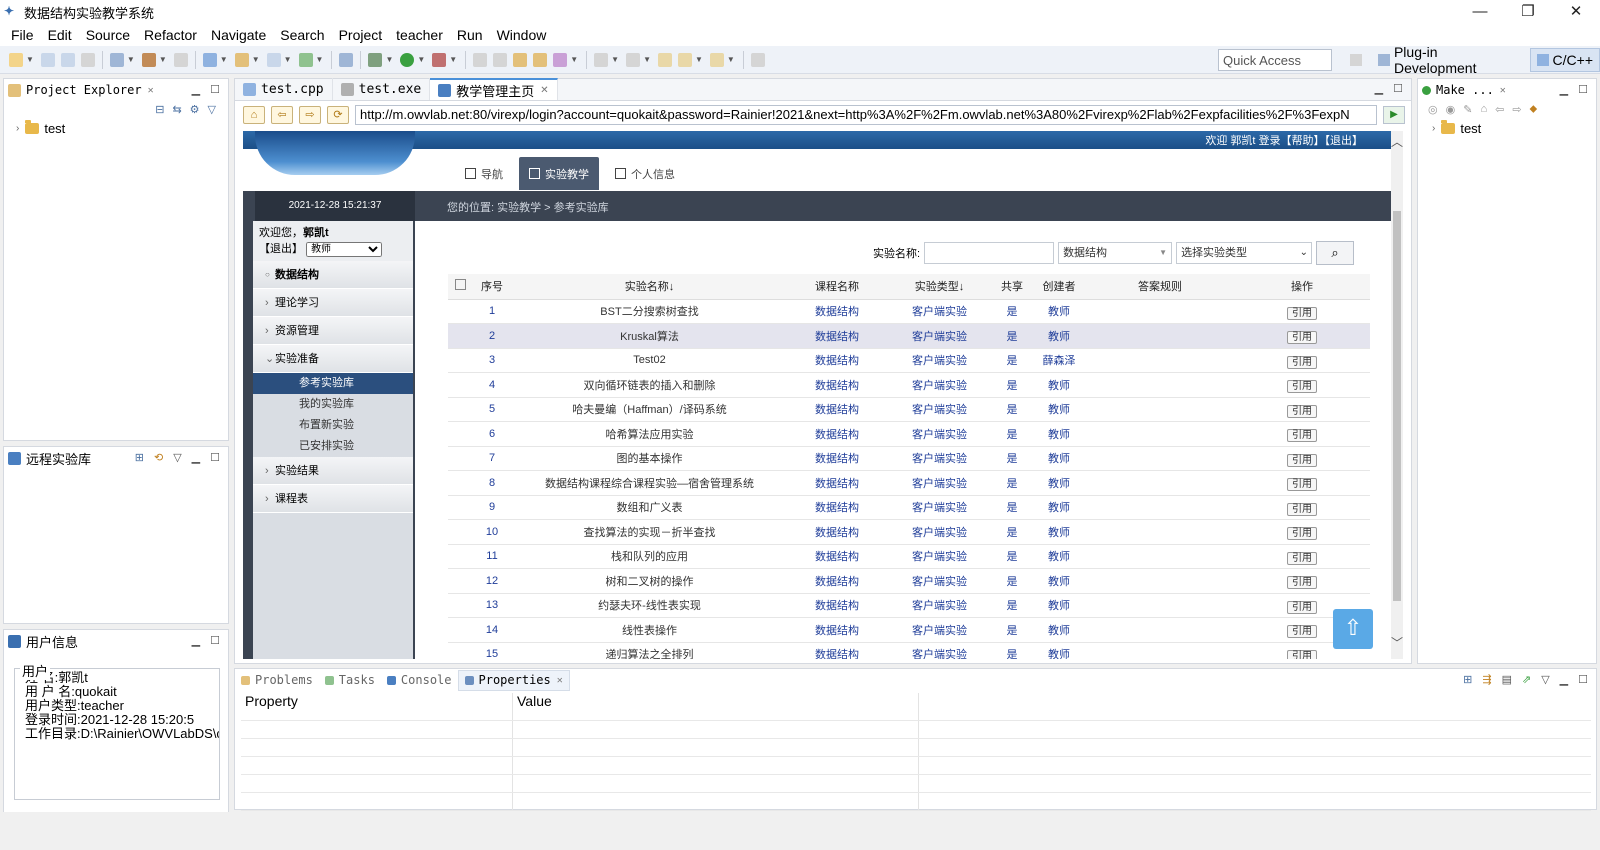  Describe the element at coordinates (1507, 679) in the screenshot. I see `restore-default-icon: ▤` at that location.